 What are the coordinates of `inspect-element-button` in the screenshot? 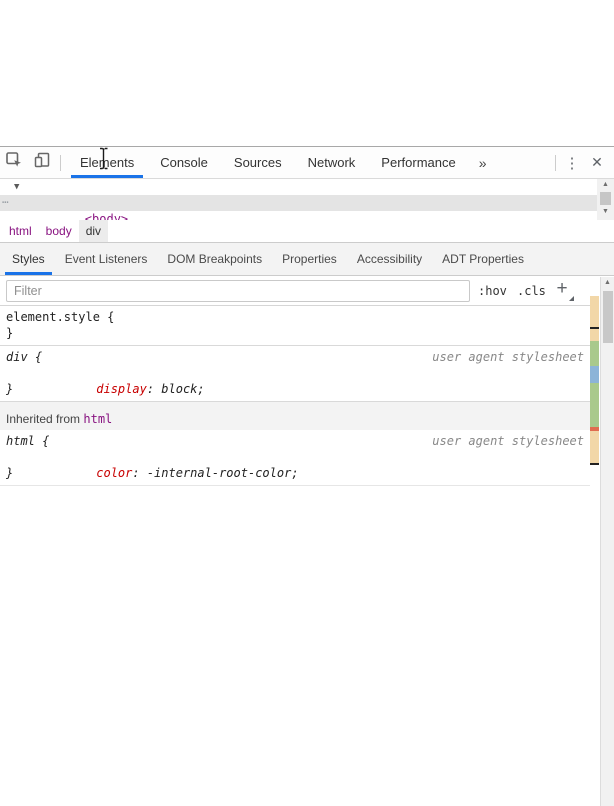 It's located at (14, 163).